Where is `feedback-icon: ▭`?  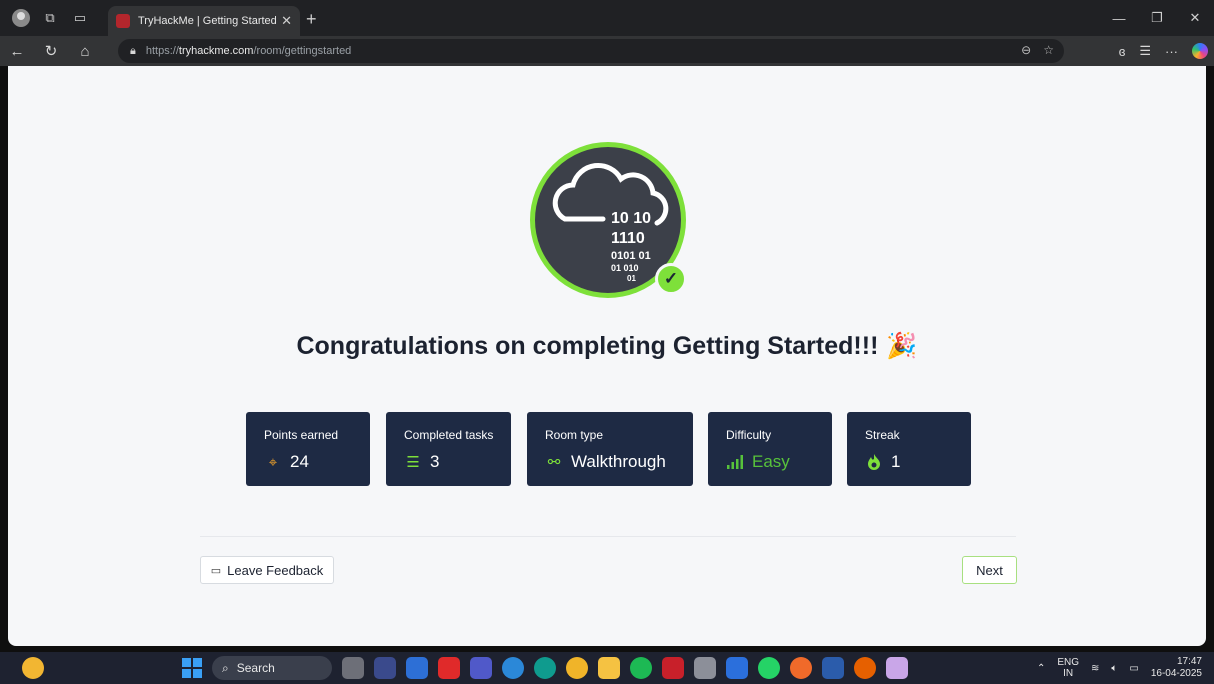 feedback-icon: ▭ is located at coordinates (216, 570).